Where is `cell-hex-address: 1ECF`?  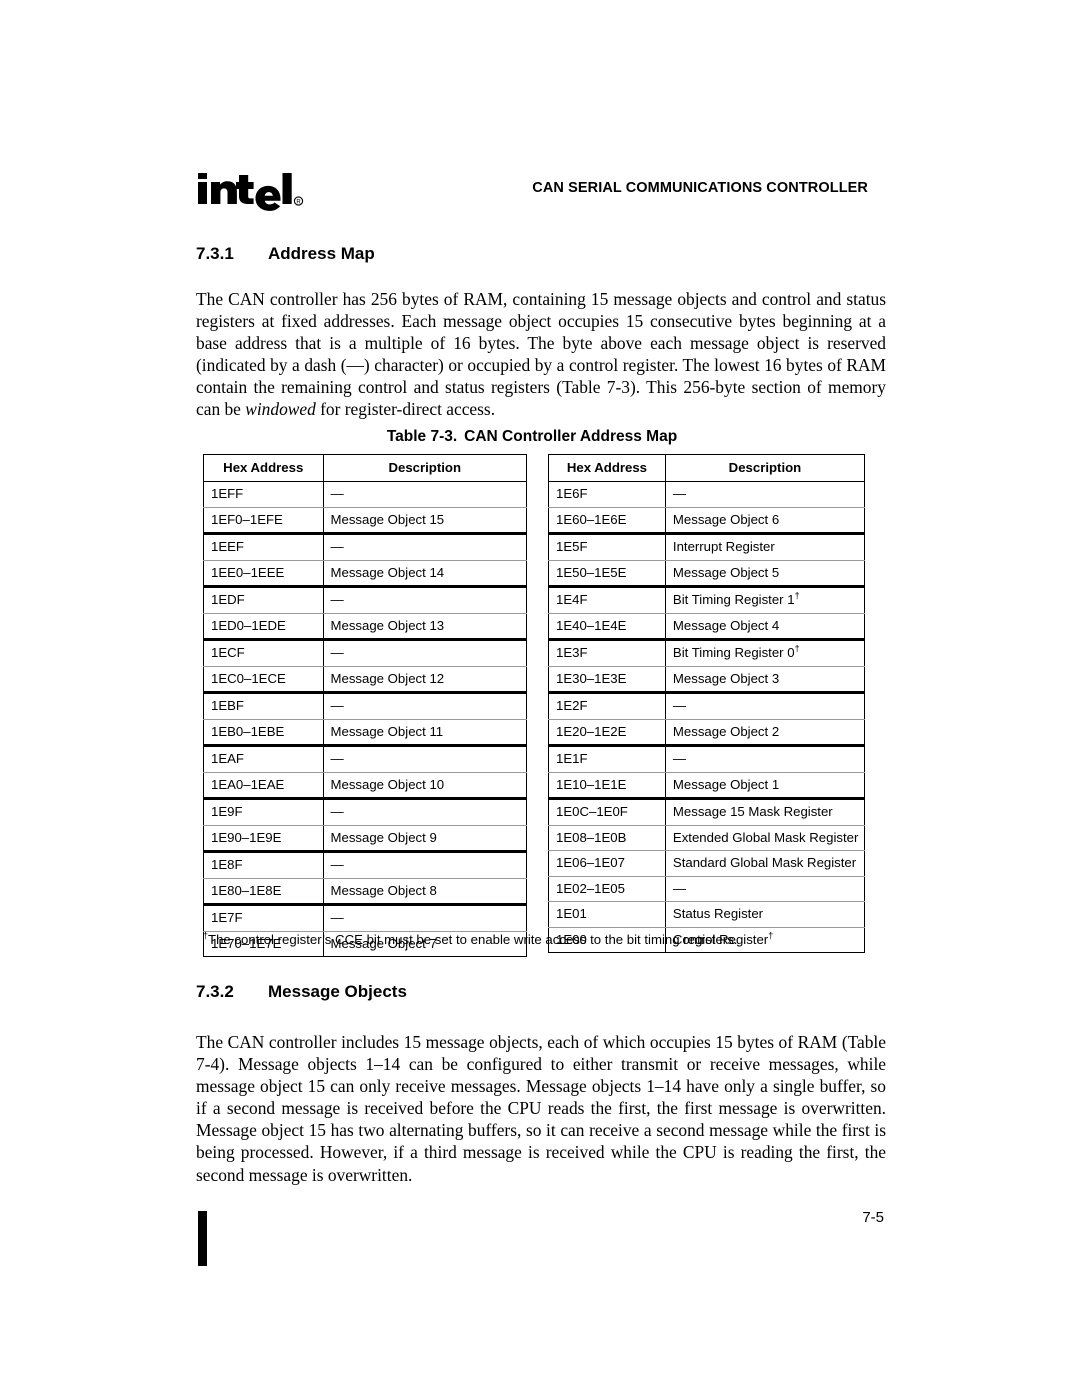 cell-hex-address: 1ECF is located at coordinates (263, 653).